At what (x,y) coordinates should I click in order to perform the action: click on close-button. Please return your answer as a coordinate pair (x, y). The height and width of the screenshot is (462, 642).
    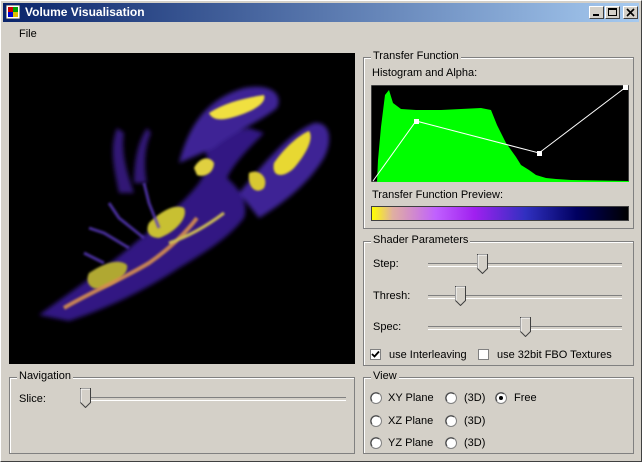
    Looking at the image, I should click on (630, 12).